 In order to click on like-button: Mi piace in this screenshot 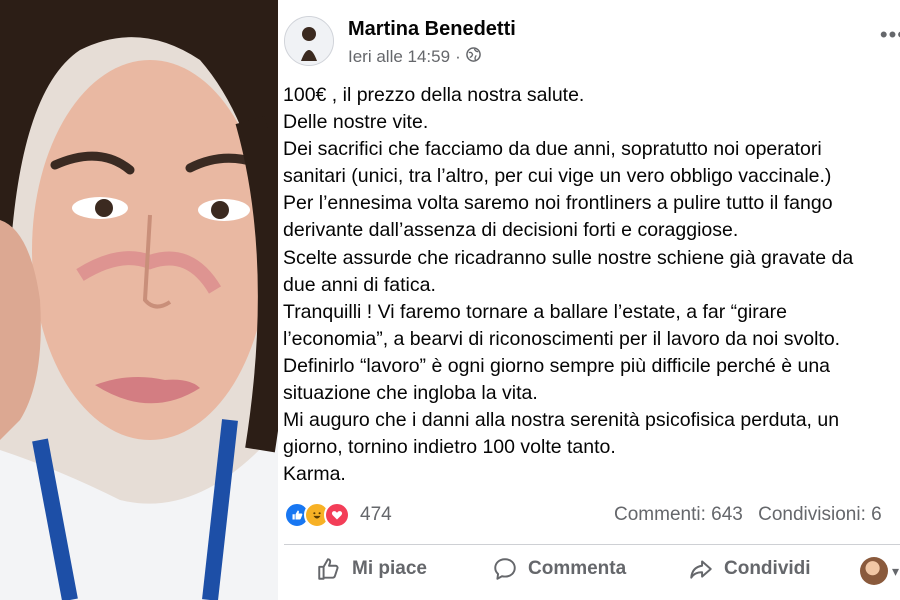, I will do `click(371, 569)`.